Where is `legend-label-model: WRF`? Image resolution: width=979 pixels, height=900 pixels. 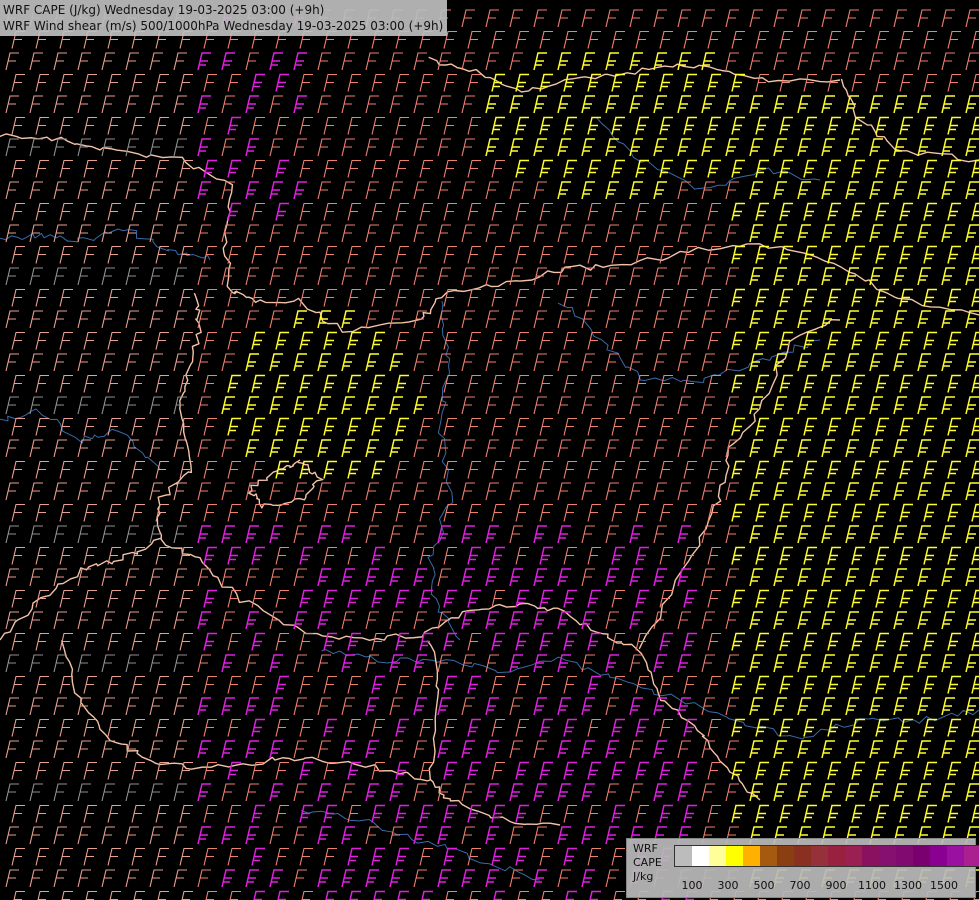
legend-label-model: WRF is located at coordinates (645, 848).